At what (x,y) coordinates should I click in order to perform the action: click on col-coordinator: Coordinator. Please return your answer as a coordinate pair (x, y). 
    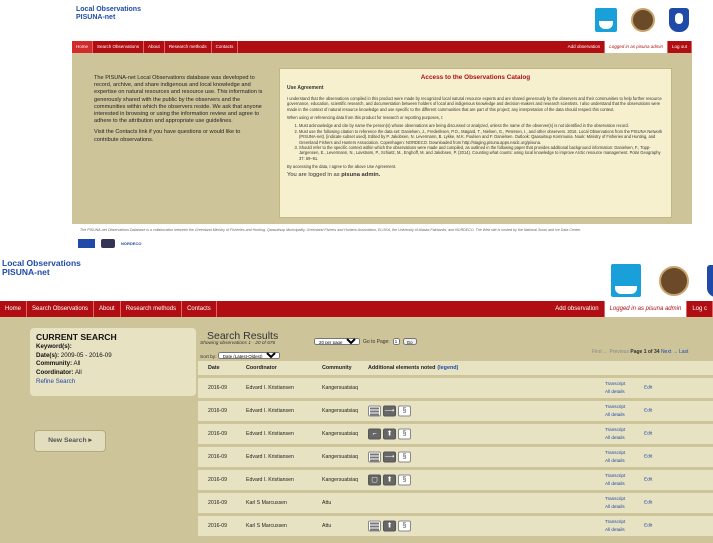
    Looking at the image, I should click on (261, 368).